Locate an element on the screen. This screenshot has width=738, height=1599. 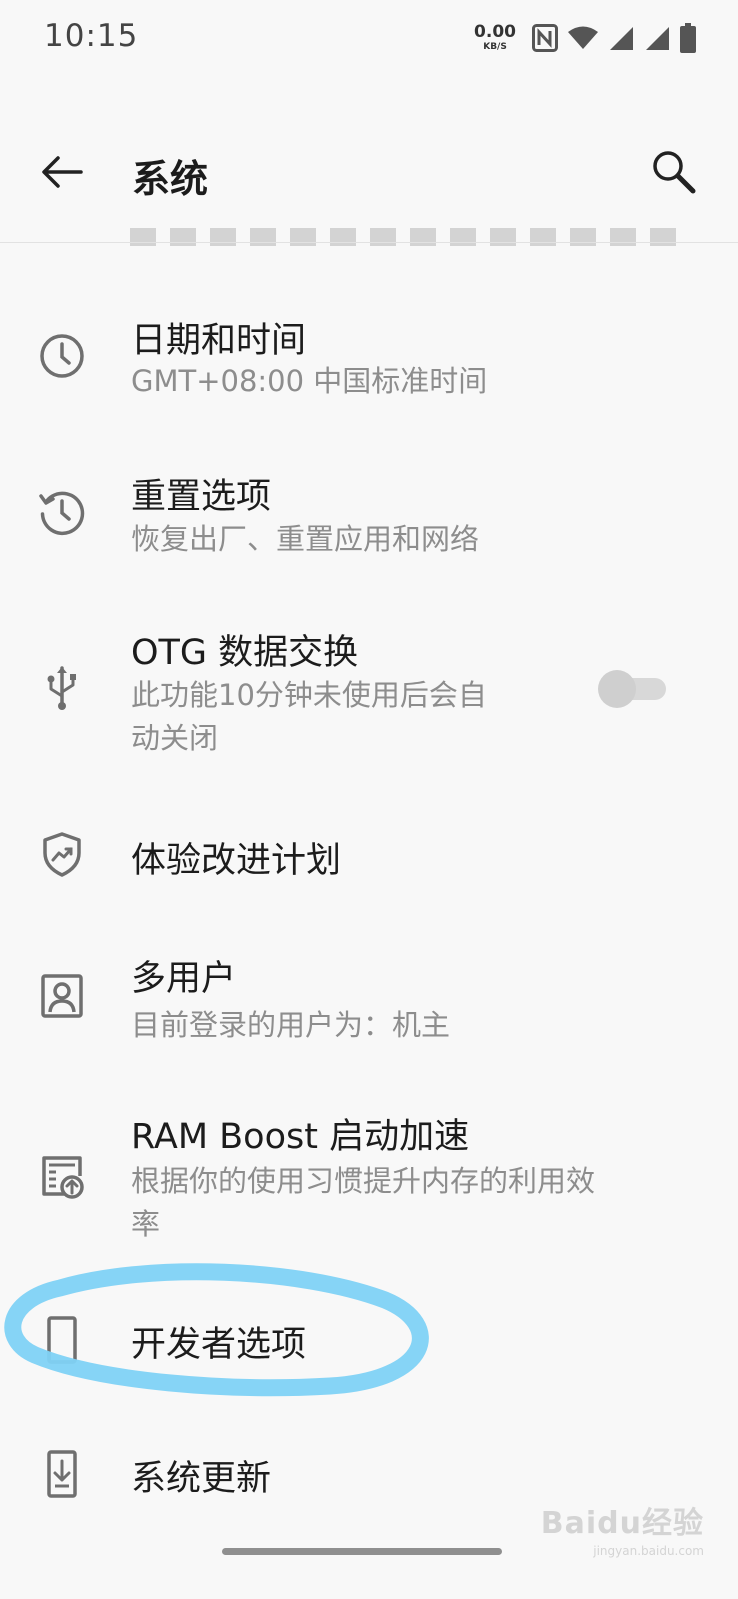
list-item-reset-options: 重置选项 恢复出厂、重置应用和网络 is located at coordinates (369, 521).